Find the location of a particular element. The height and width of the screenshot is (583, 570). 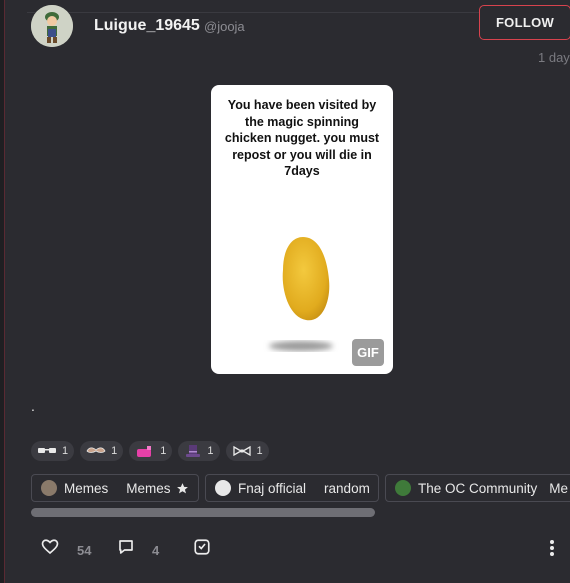

tag-label: The OC Community is located at coordinates (478, 488).